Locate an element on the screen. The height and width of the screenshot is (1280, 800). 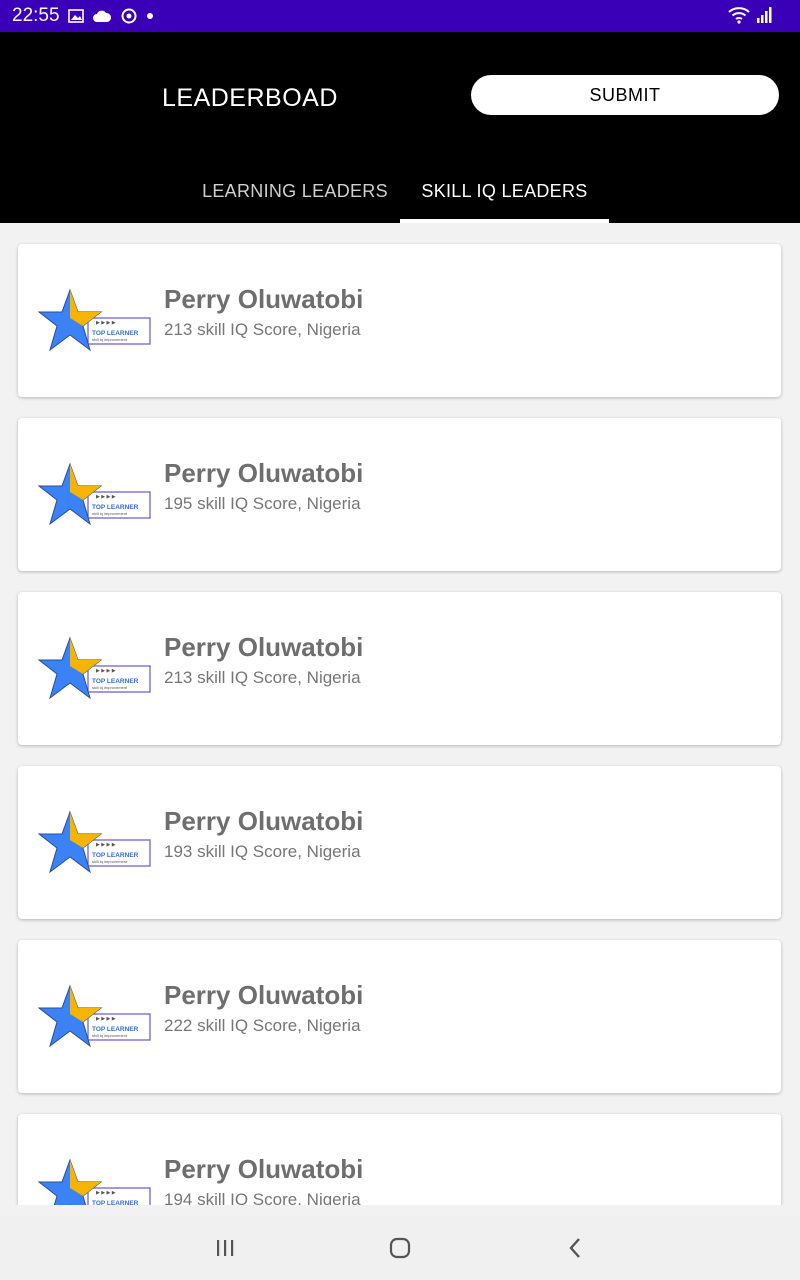
image-icon is located at coordinates (76, 16).